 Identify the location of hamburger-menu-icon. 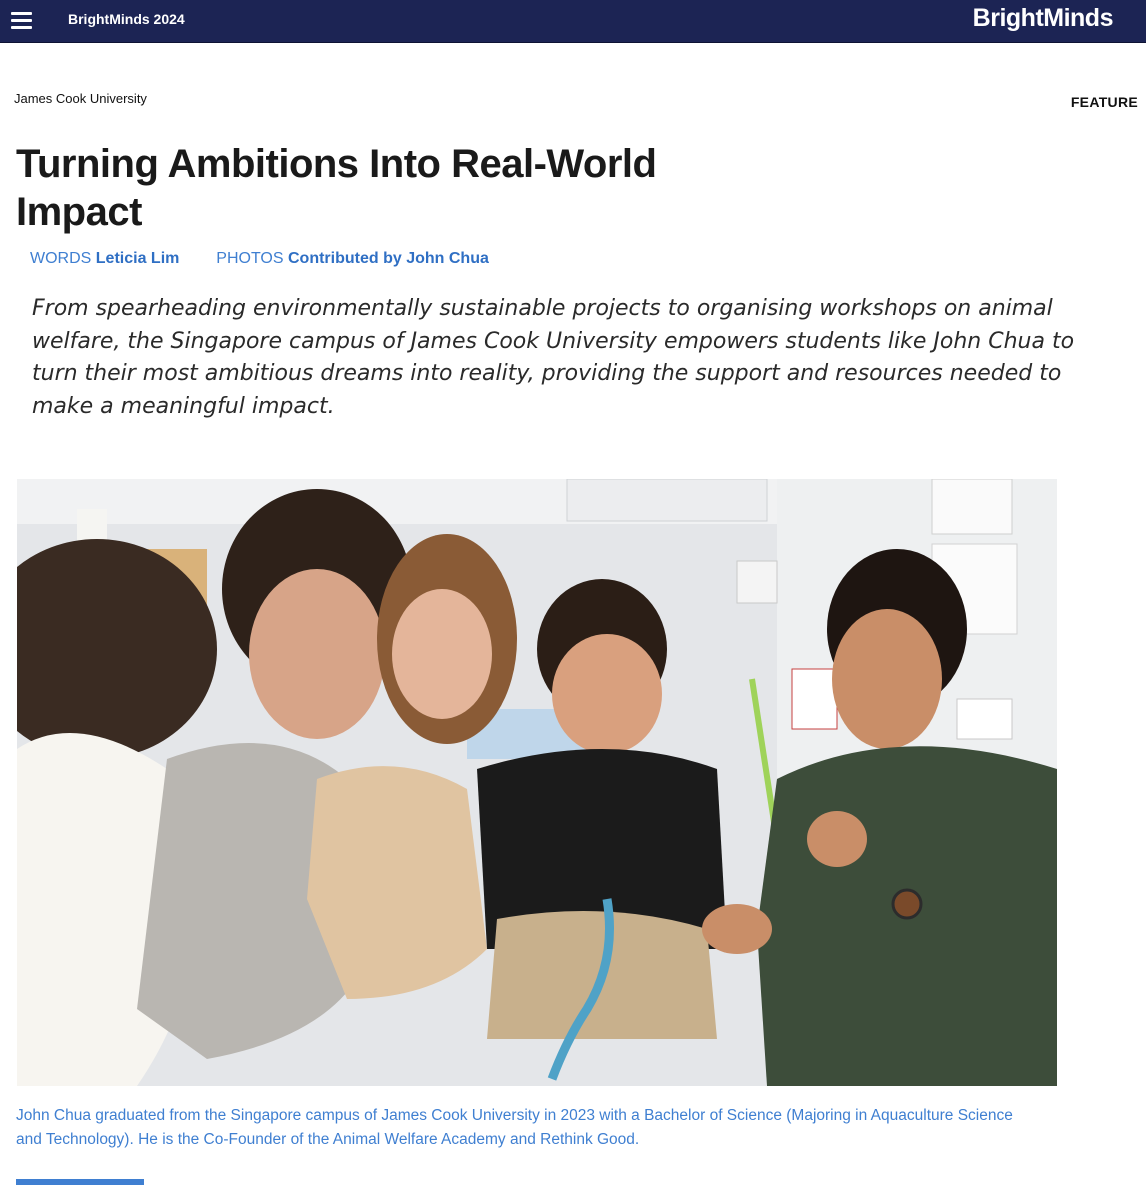
(21, 20).